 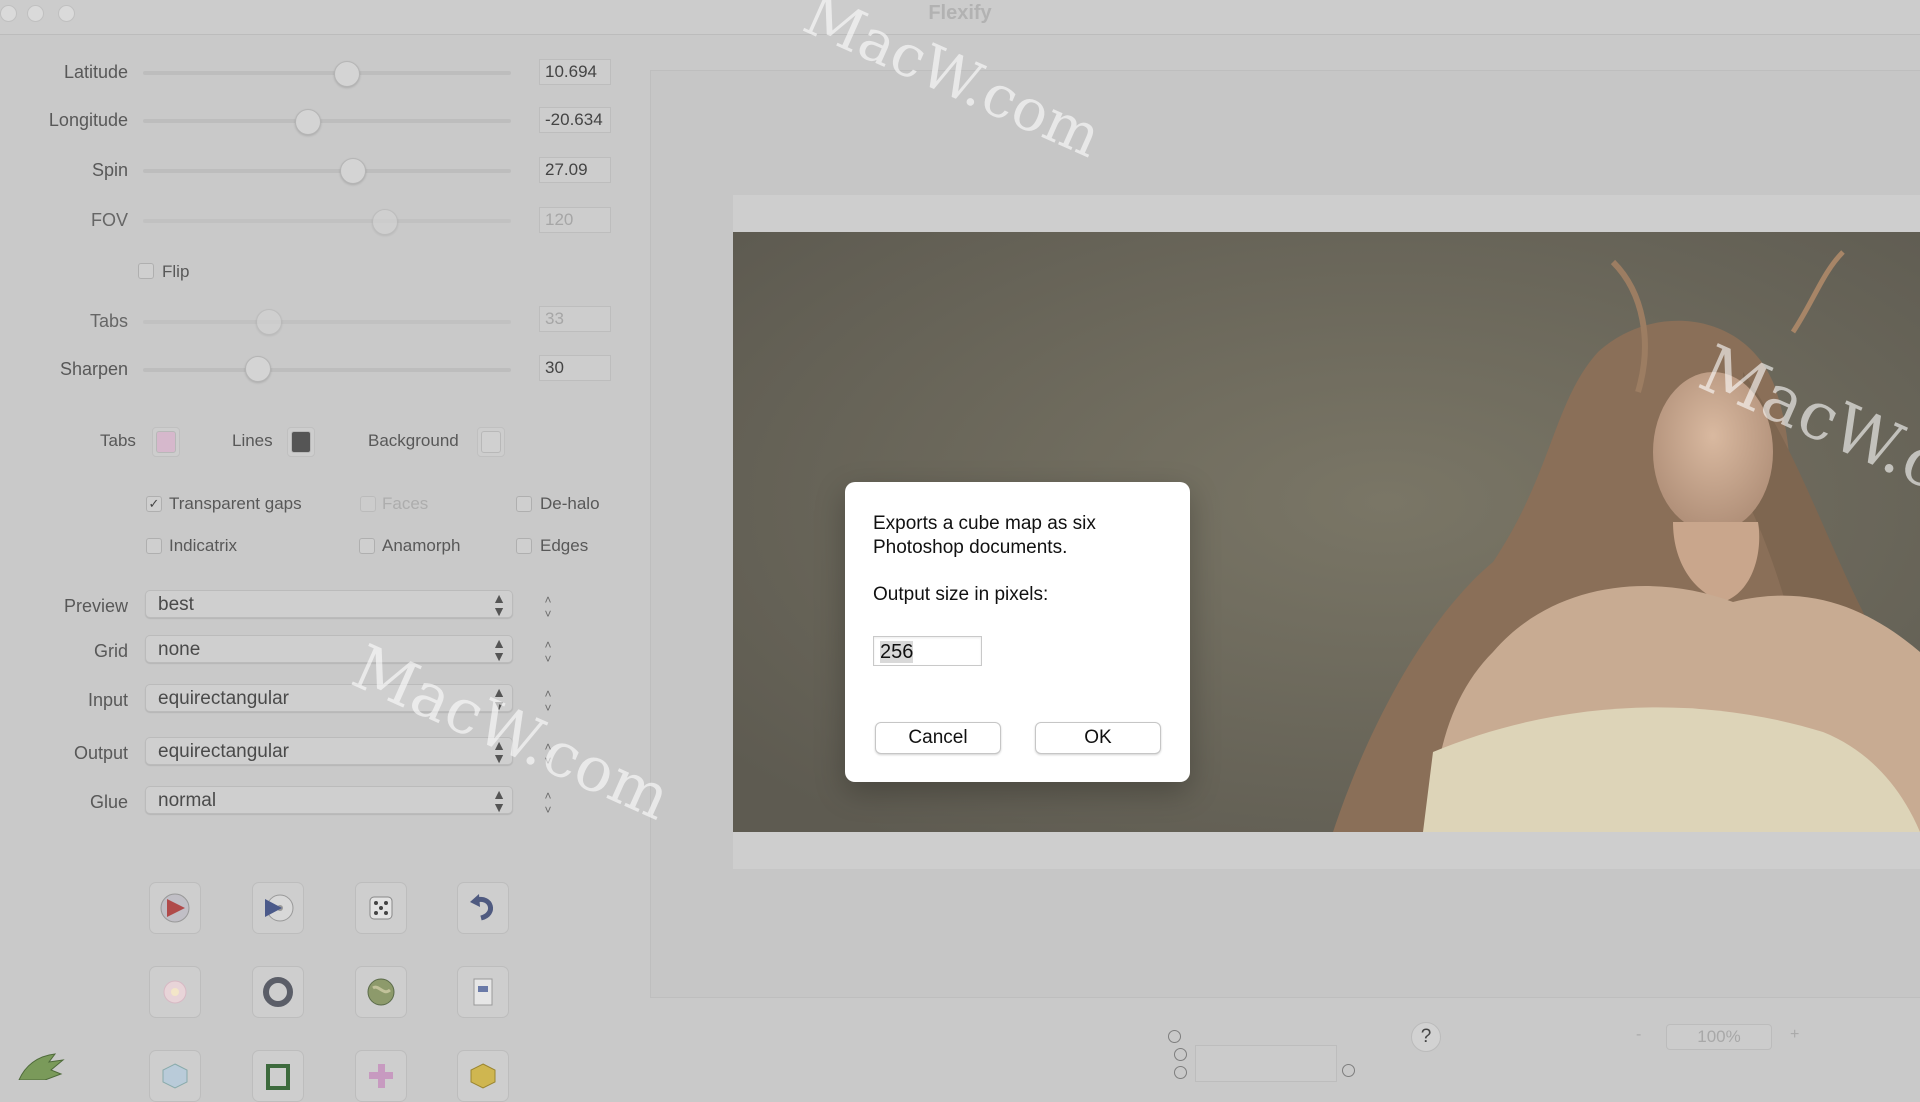 I want to click on color-wheel-icon, so click(x=175, y=992).